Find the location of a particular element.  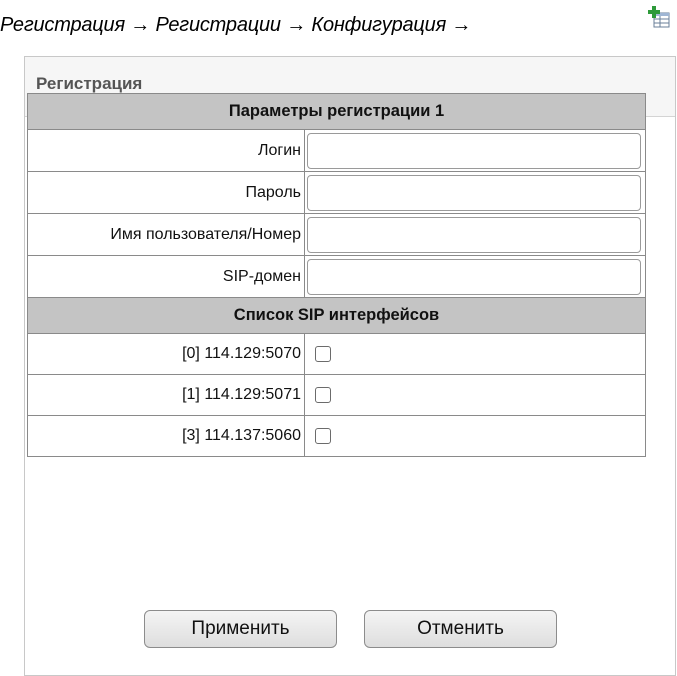

sip-domain-label: SIP-домен is located at coordinates (166, 276).